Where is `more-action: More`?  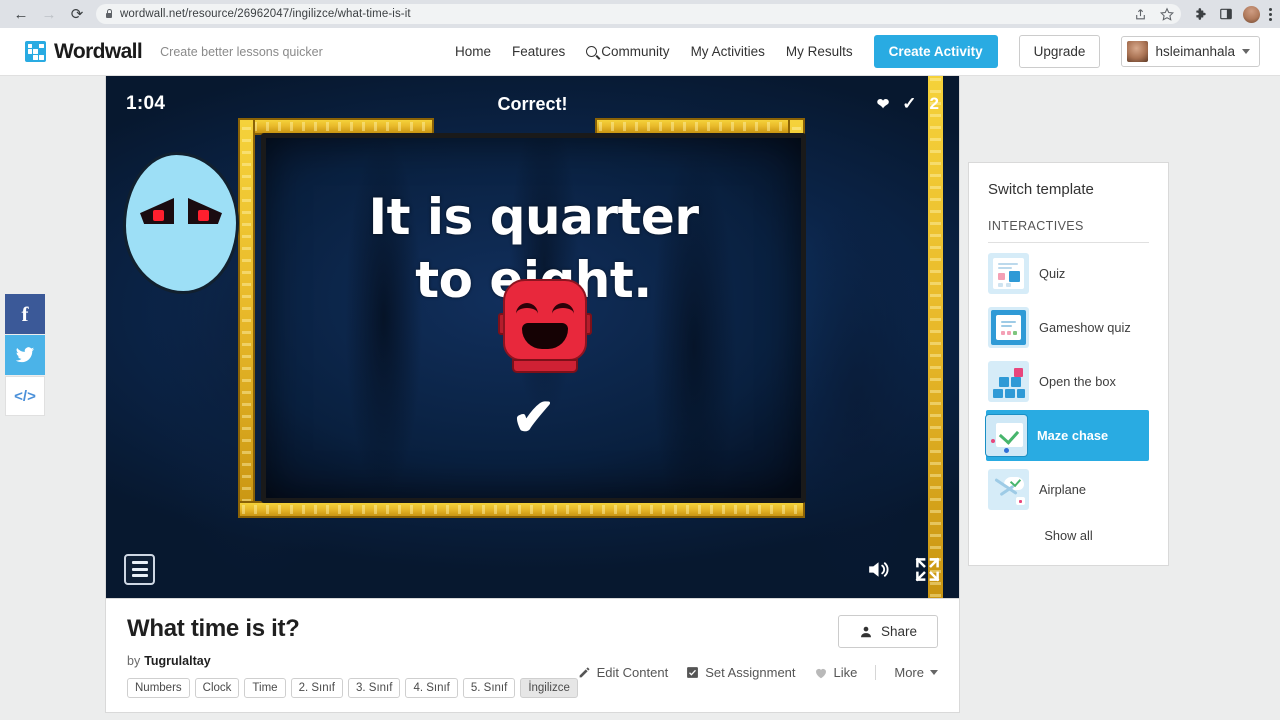
more-action: More is located at coordinates (916, 672).